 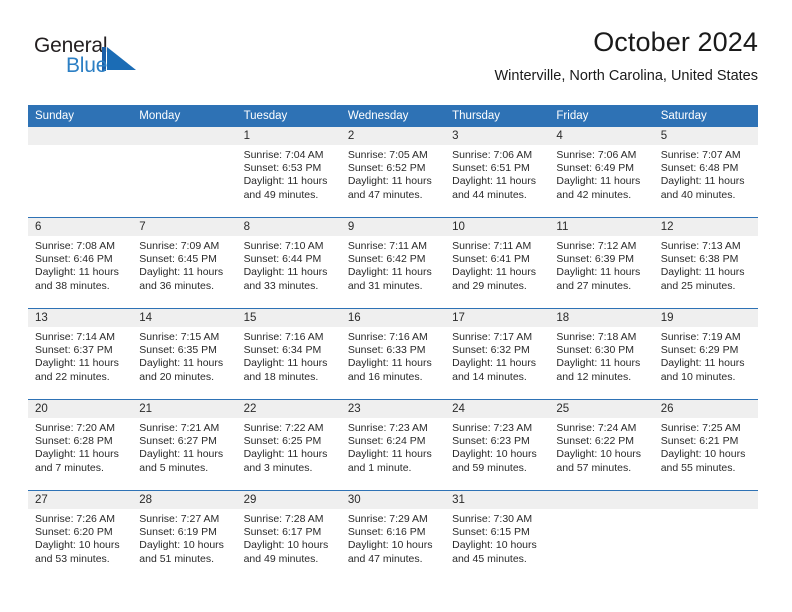 I want to click on sunrise-text: Sunrise: 7:19 AM, so click(x=700, y=337).